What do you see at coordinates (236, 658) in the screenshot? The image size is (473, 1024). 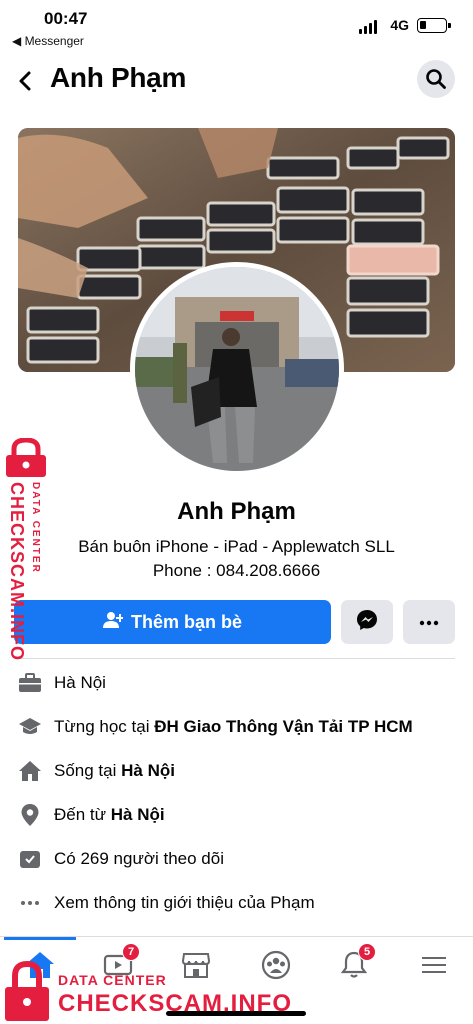 I see `divider` at bounding box center [236, 658].